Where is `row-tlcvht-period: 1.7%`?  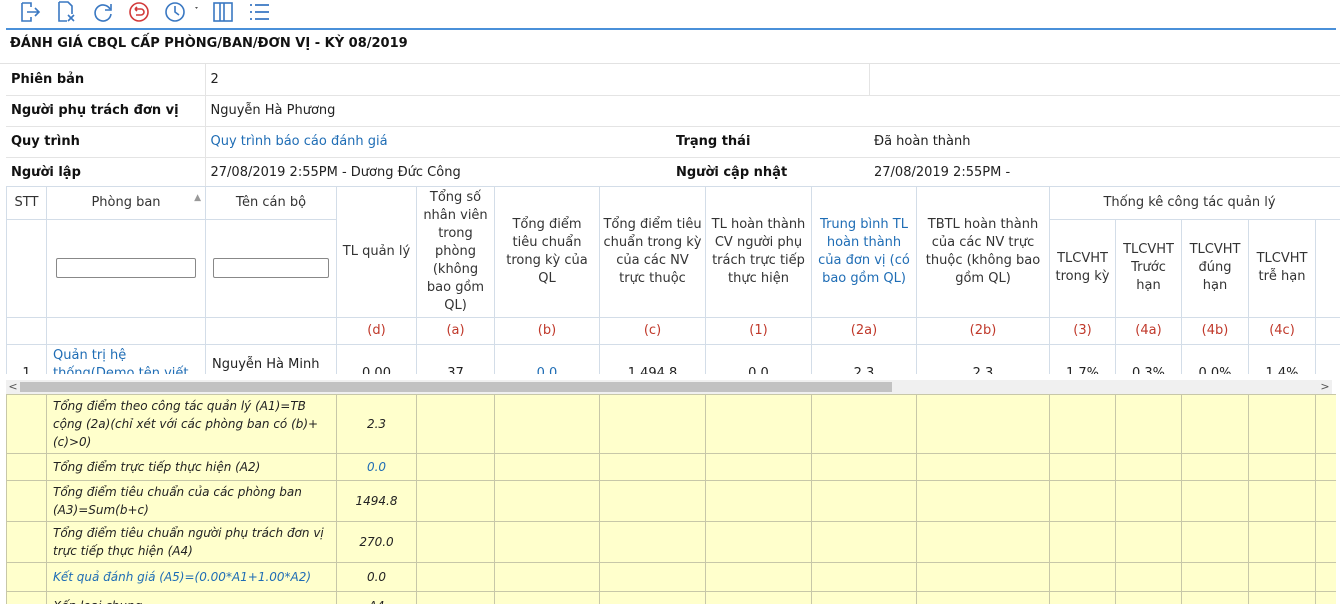
row-tlcvht-period: 1.7% is located at coordinates (1082, 359).